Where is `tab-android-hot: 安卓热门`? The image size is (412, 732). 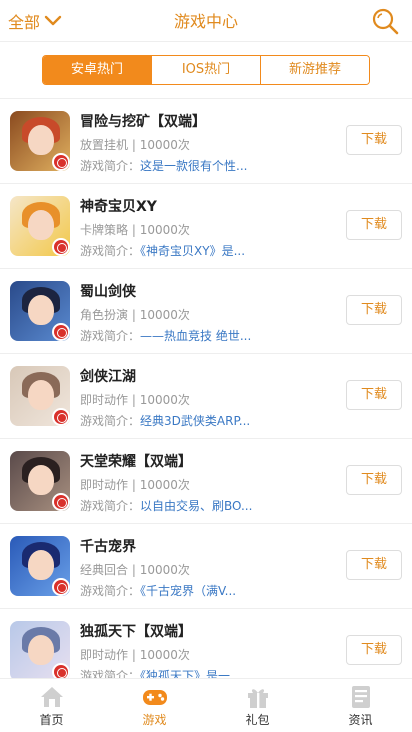 tab-android-hot: 安卓热门 is located at coordinates (97, 70).